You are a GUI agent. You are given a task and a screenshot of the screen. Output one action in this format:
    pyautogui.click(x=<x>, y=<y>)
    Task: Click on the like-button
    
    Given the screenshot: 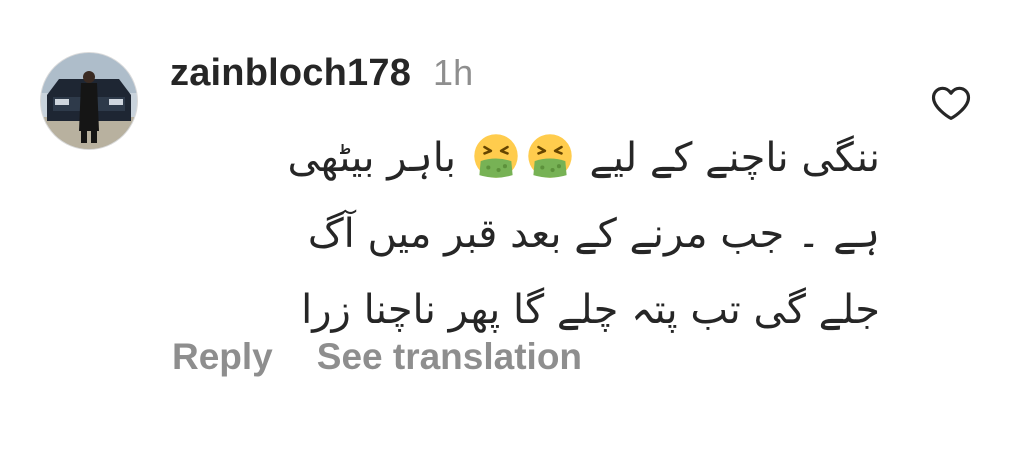 What is the action you would take?
    pyautogui.click(x=951, y=103)
    